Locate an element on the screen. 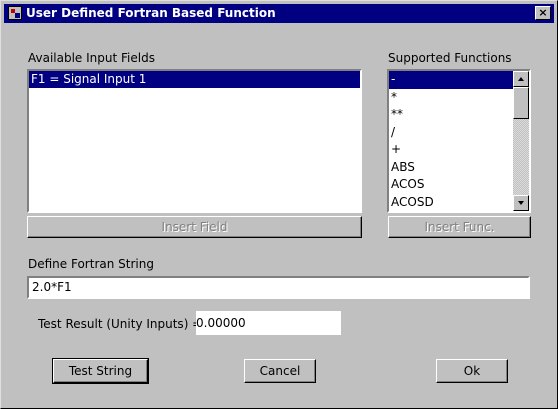  list-item: + is located at coordinates (451, 150).